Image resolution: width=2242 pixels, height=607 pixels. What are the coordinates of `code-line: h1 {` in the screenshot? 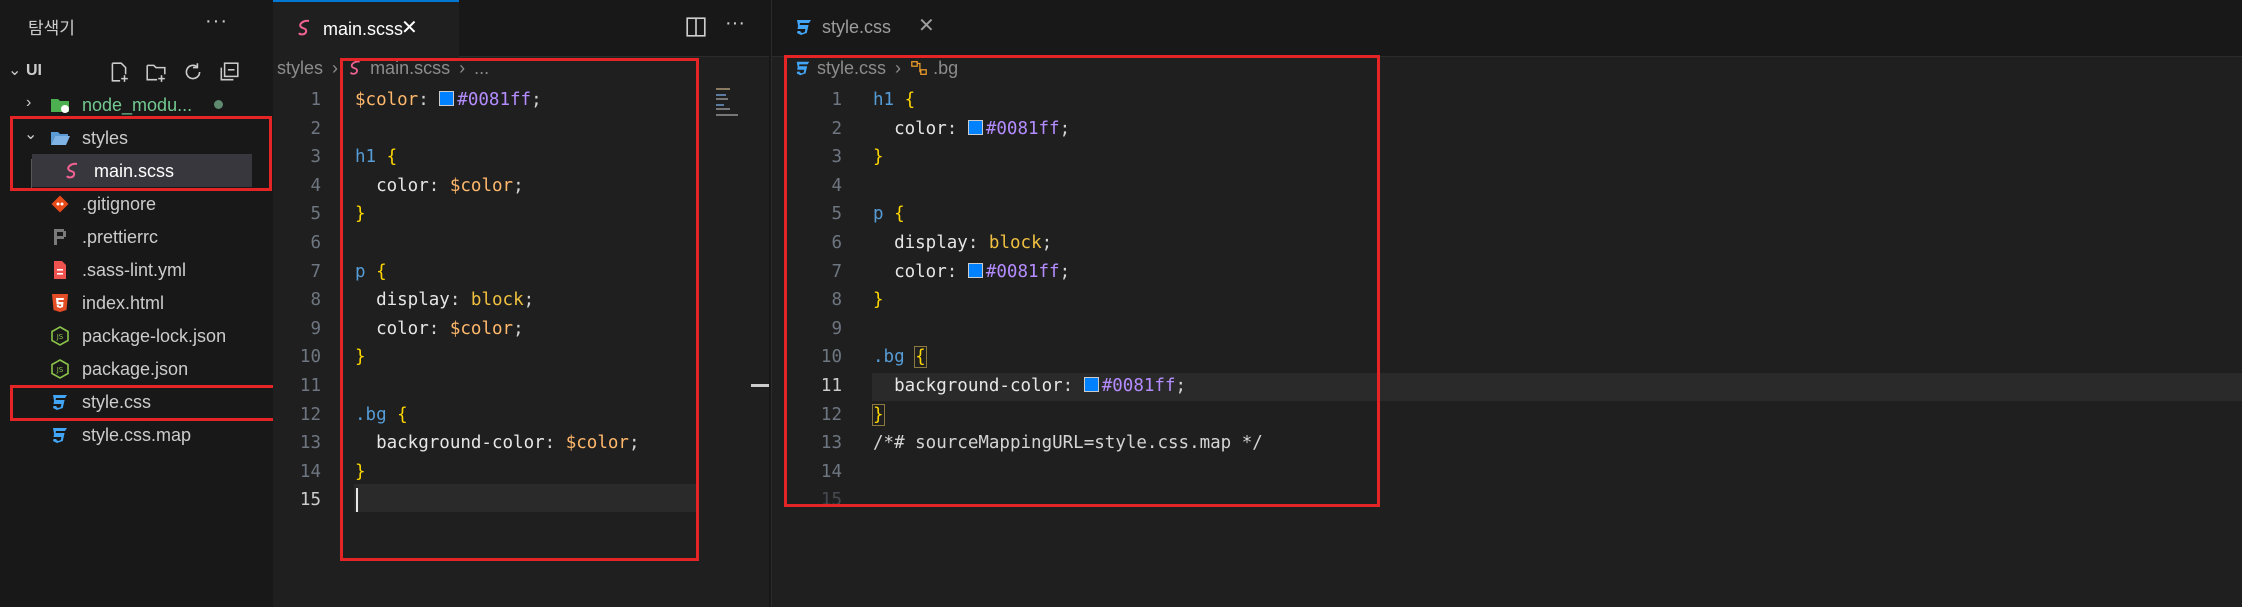 It's located at (894, 100).